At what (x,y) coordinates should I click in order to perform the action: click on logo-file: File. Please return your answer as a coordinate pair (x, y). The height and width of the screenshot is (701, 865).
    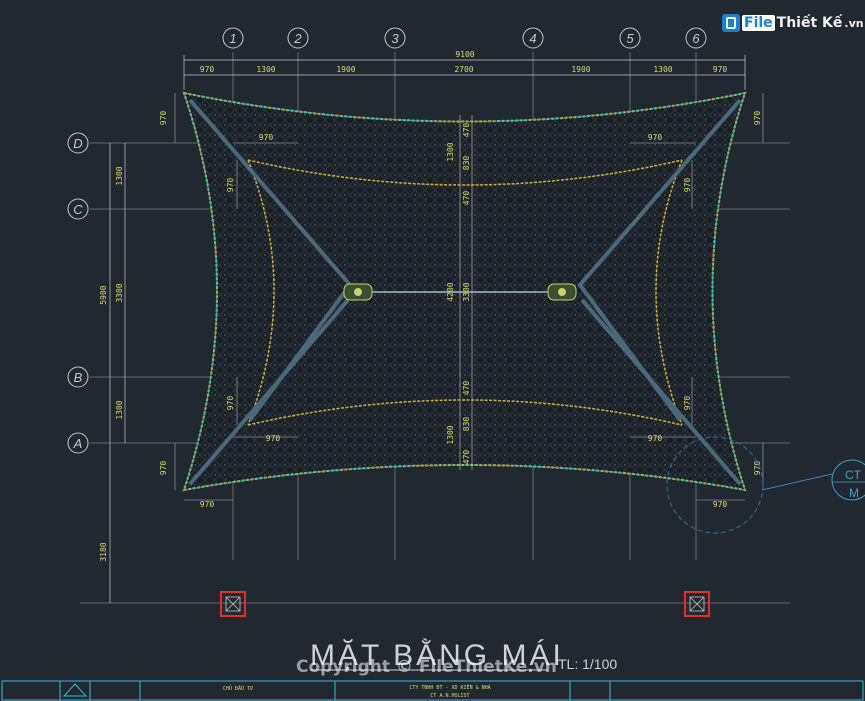
    Looking at the image, I should click on (758, 23).